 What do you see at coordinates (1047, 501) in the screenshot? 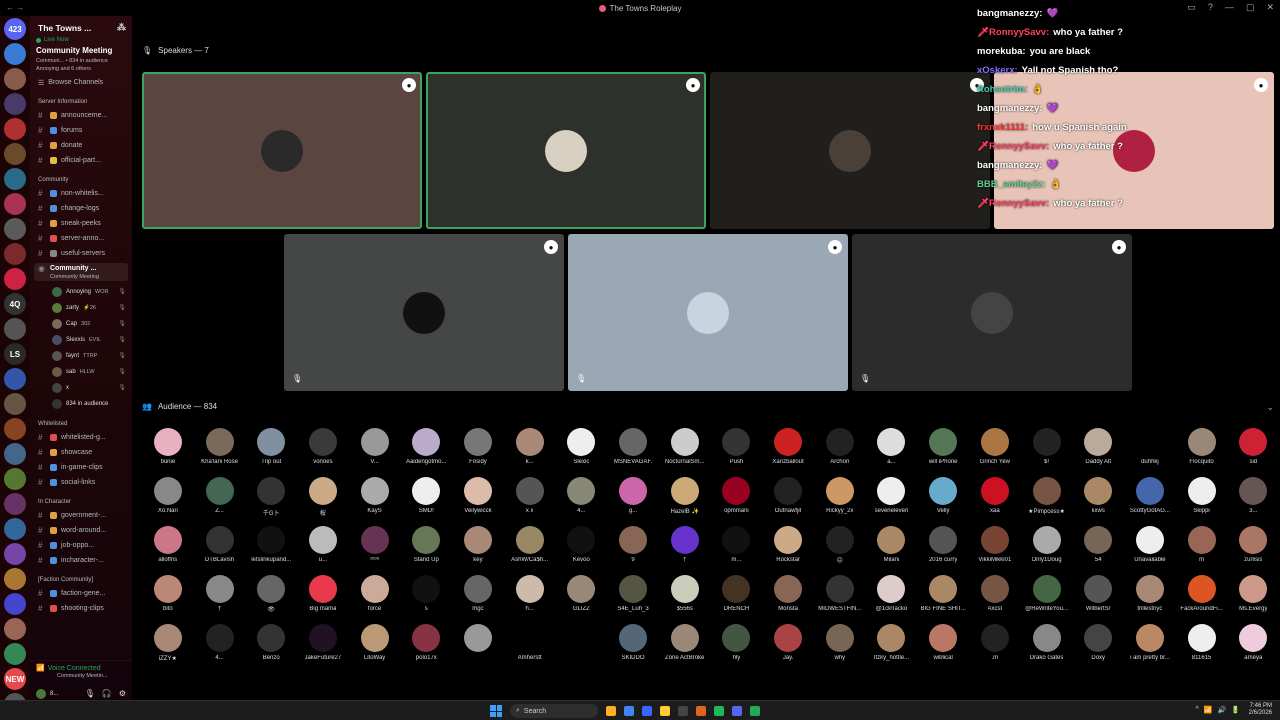
I see `audience-member: ★Pimpcess★` at bounding box center [1047, 501].